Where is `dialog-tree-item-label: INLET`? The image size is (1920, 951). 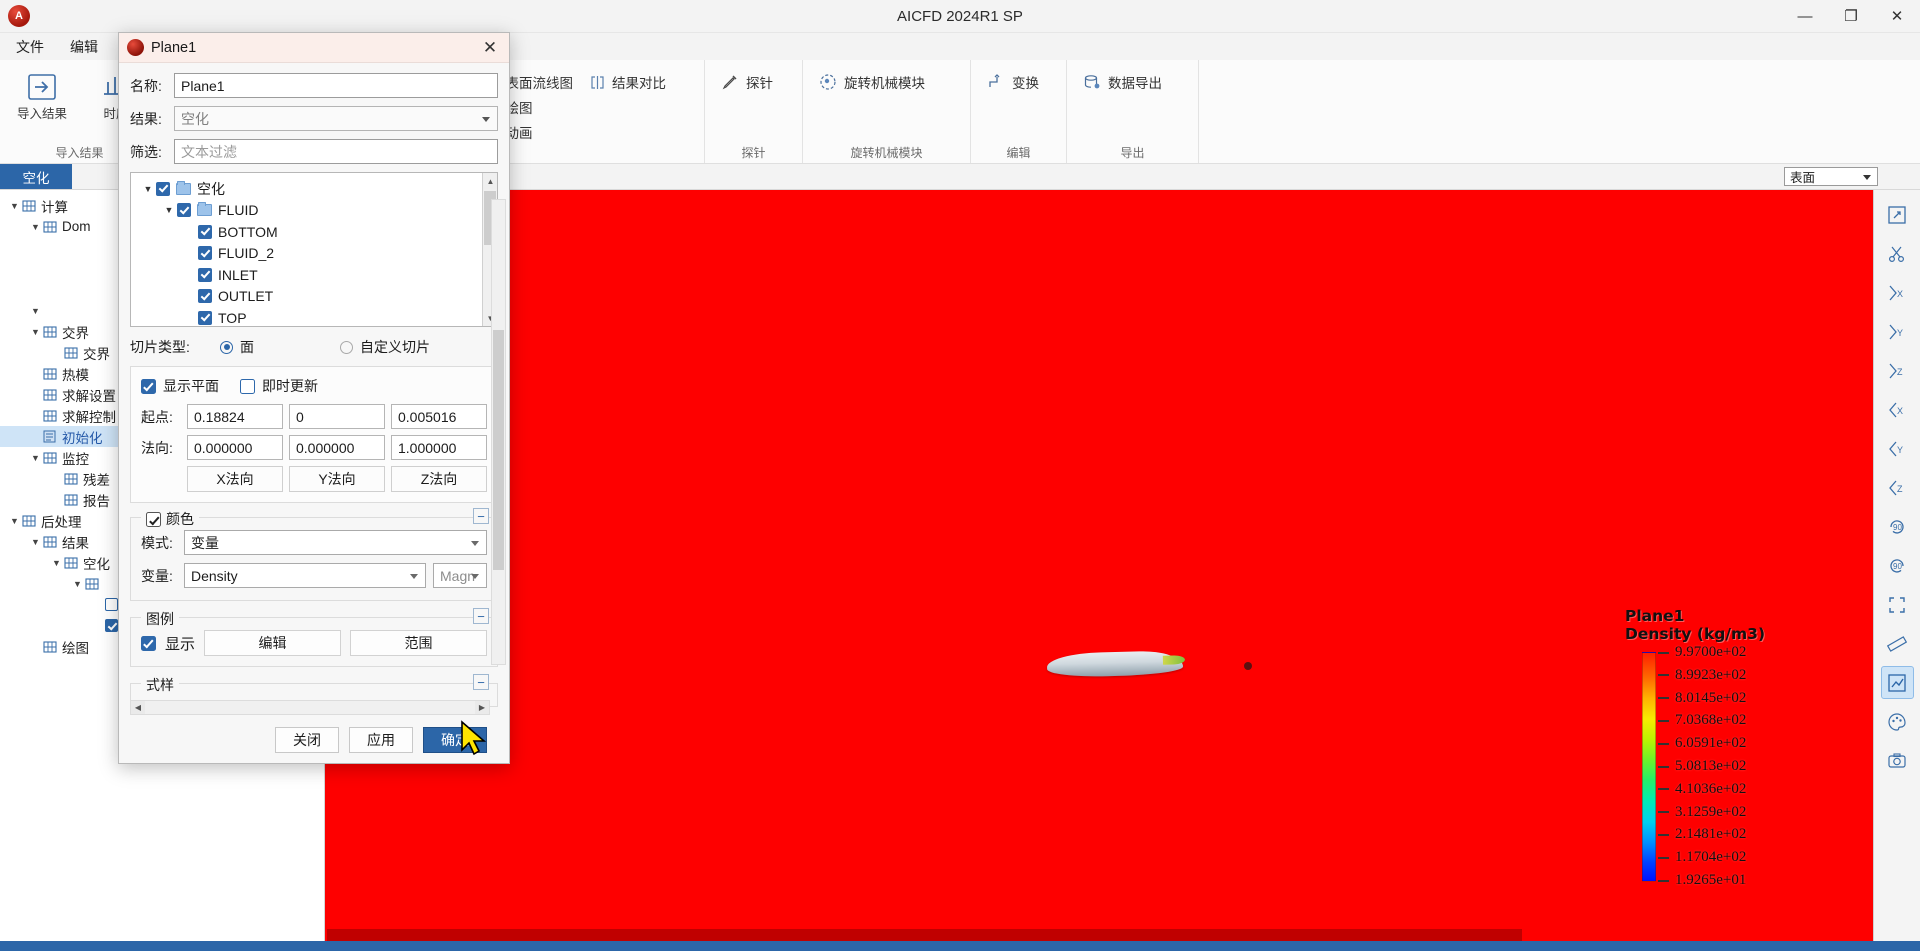 dialog-tree-item-label: INLET is located at coordinates (238, 274).